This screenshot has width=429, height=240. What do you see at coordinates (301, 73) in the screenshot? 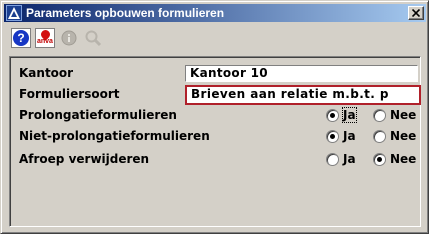
I see `kantoor-field: Kantoor 10` at bounding box center [301, 73].